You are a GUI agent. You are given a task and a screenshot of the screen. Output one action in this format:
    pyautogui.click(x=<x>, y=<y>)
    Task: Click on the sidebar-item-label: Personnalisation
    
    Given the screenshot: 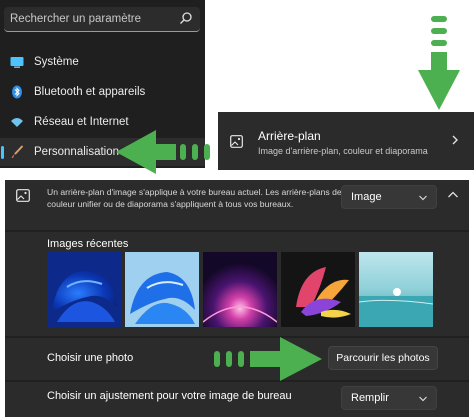 What is the action you would take?
    pyautogui.click(x=77, y=152)
    